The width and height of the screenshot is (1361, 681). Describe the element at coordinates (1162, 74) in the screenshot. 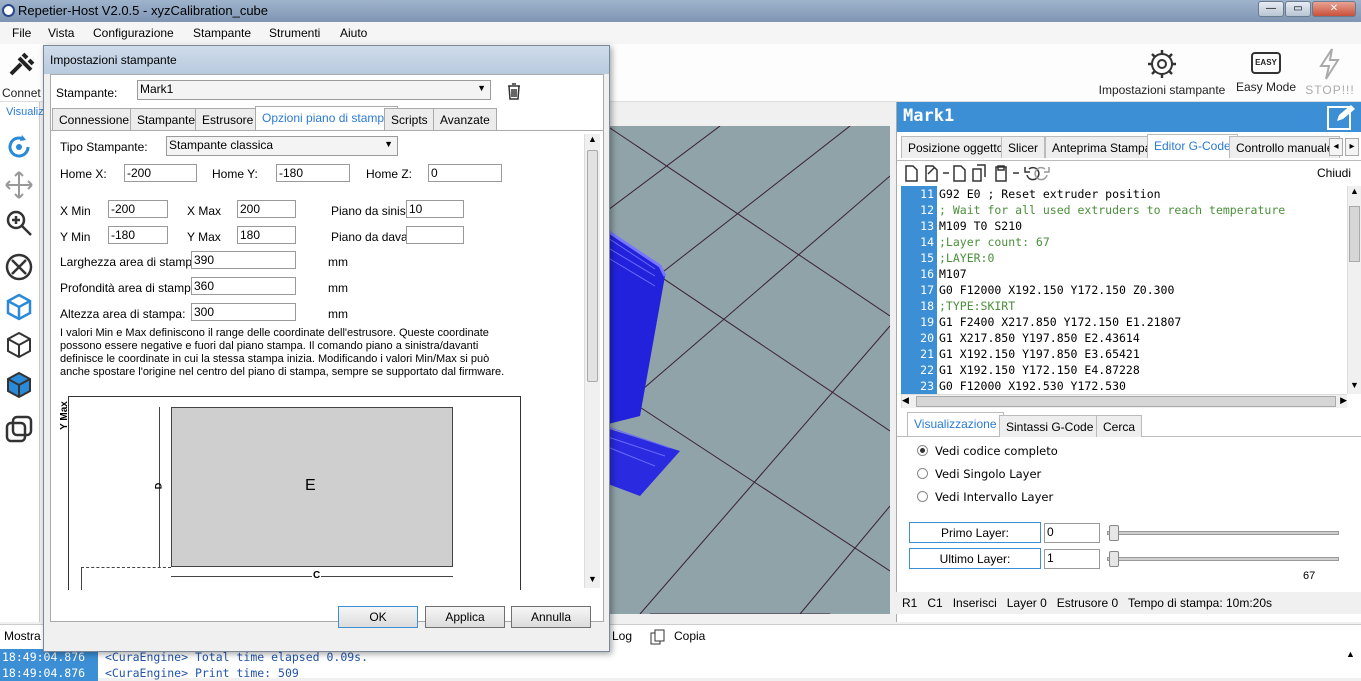

I see `printer-settings-button: Impostazioni stampante` at that location.